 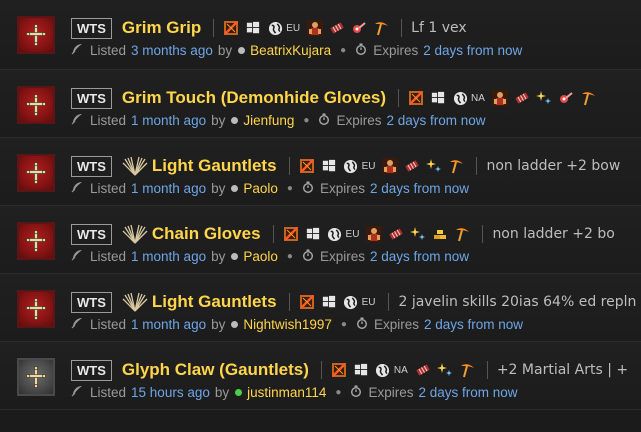 What do you see at coordinates (290, 50) in the screenshot?
I see `username-link: BeatrixKujara` at bounding box center [290, 50].